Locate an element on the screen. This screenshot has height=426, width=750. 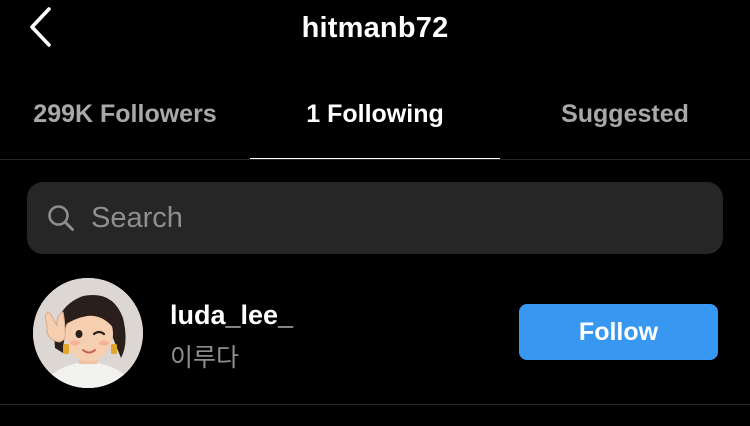
page-title: hitmanb72 is located at coordinates (375, 28).